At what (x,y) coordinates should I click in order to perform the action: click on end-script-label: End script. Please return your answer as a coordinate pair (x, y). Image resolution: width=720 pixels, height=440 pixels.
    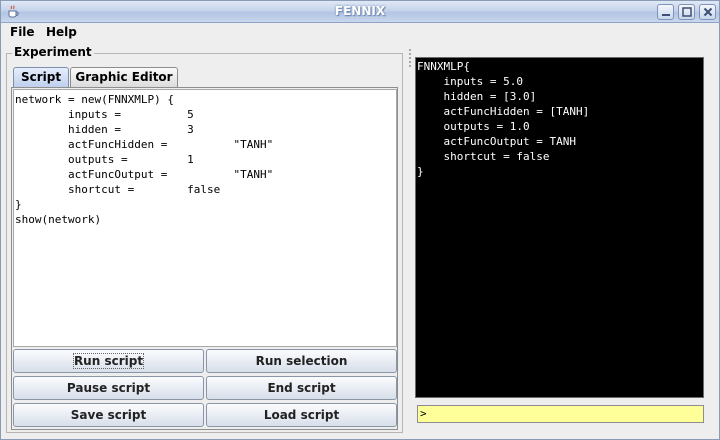
    Looking at the image, I should click on (301, 388).